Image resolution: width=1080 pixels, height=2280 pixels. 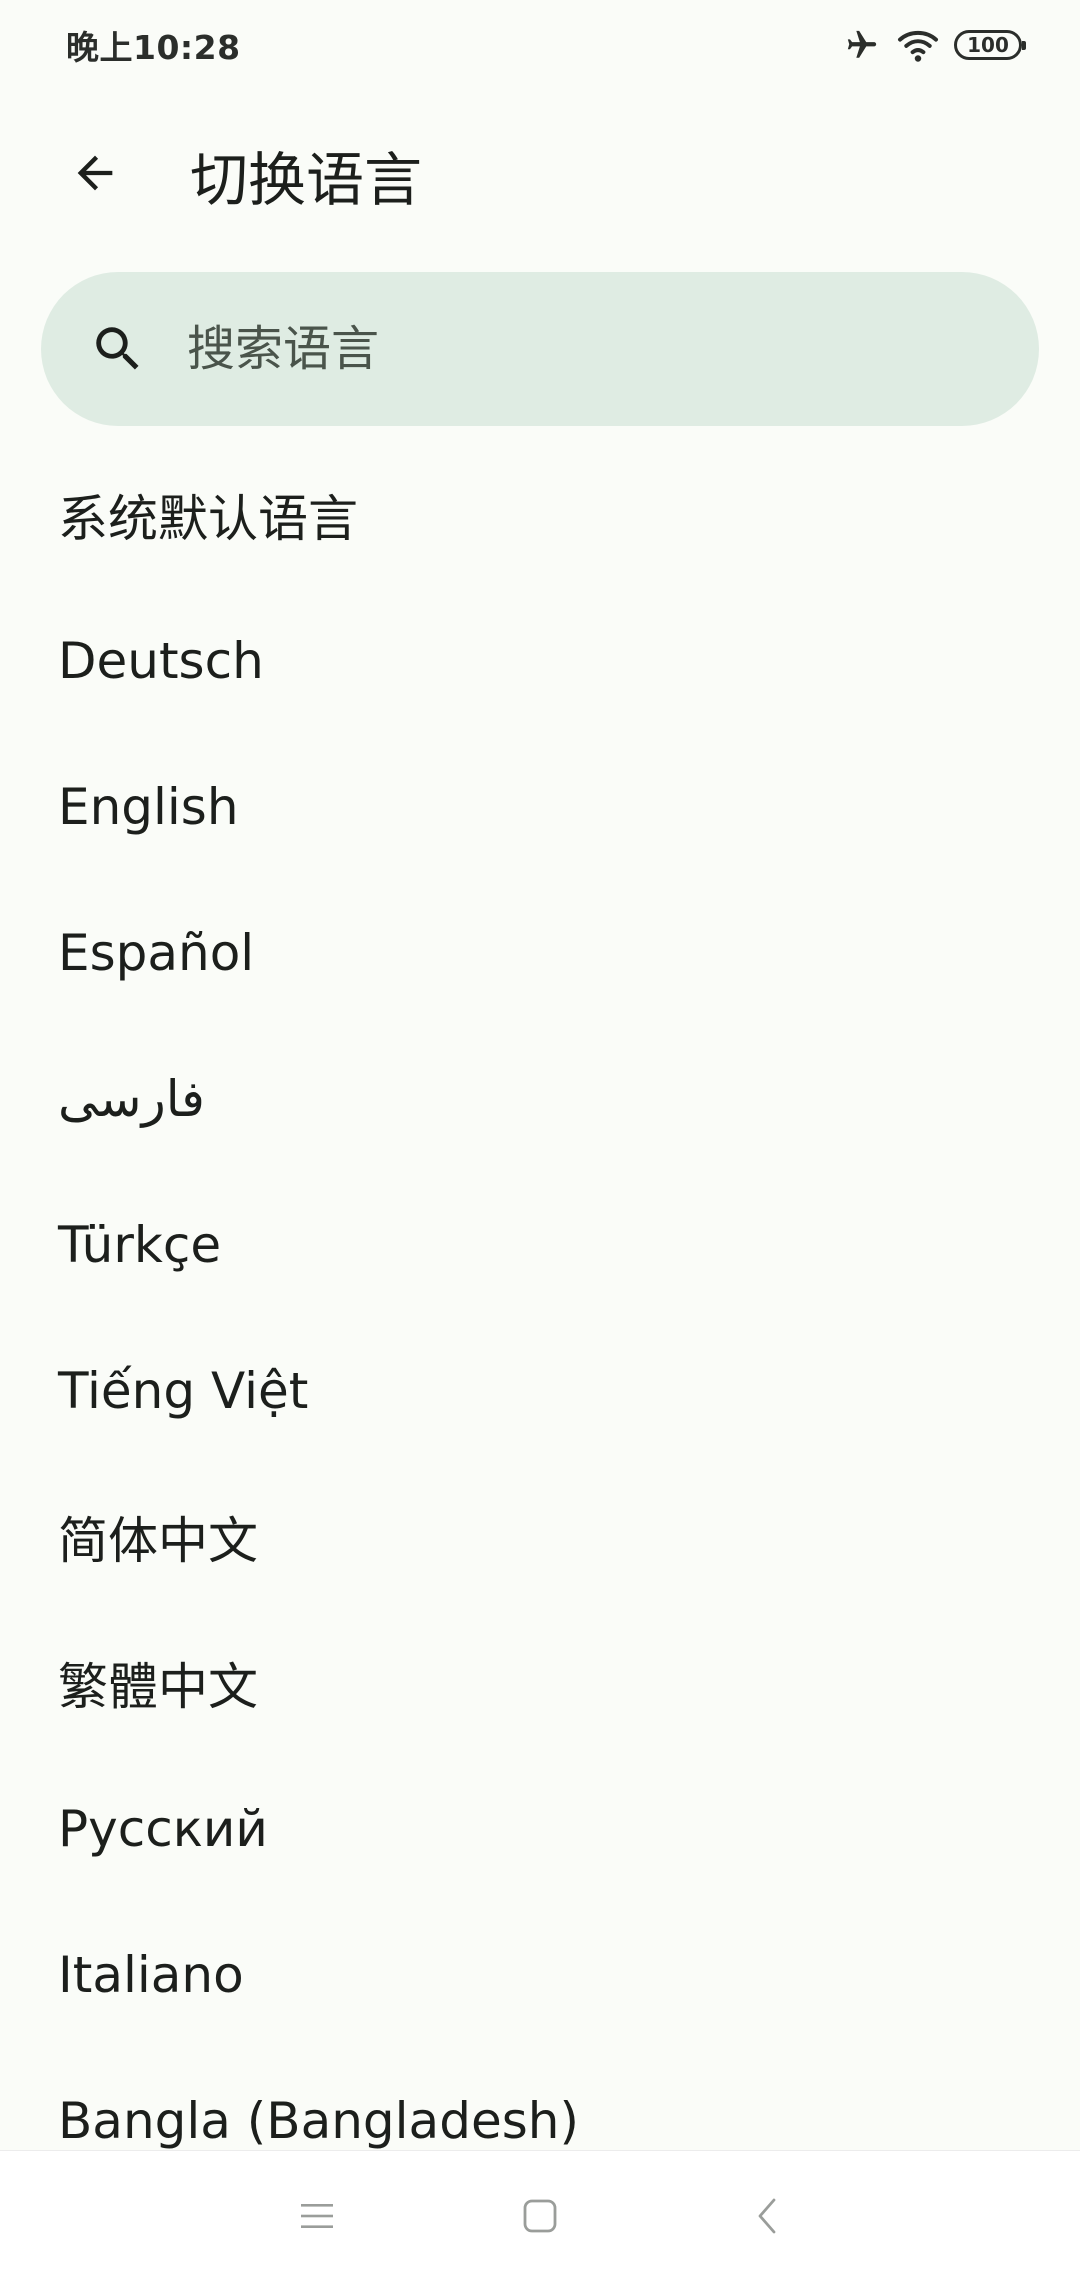 I want to click on status-icons: 100, so click(x=934, y=45).